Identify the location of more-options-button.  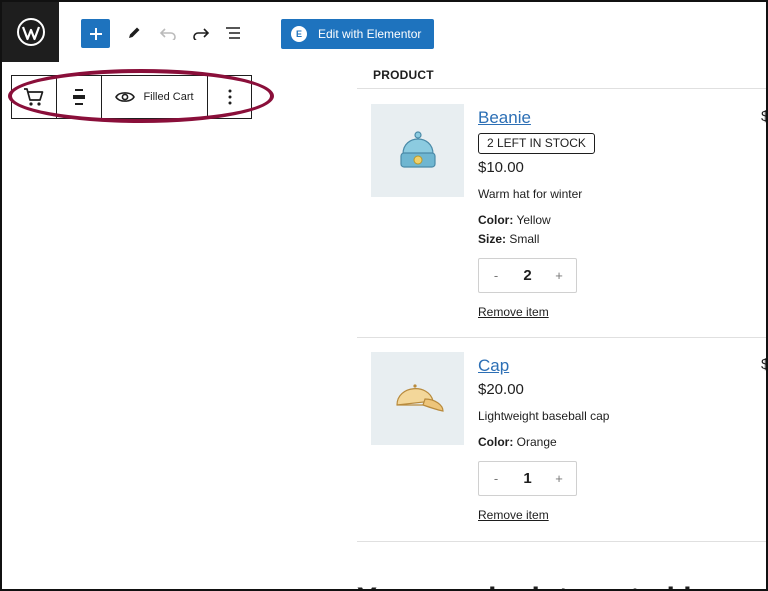
(229, 97).